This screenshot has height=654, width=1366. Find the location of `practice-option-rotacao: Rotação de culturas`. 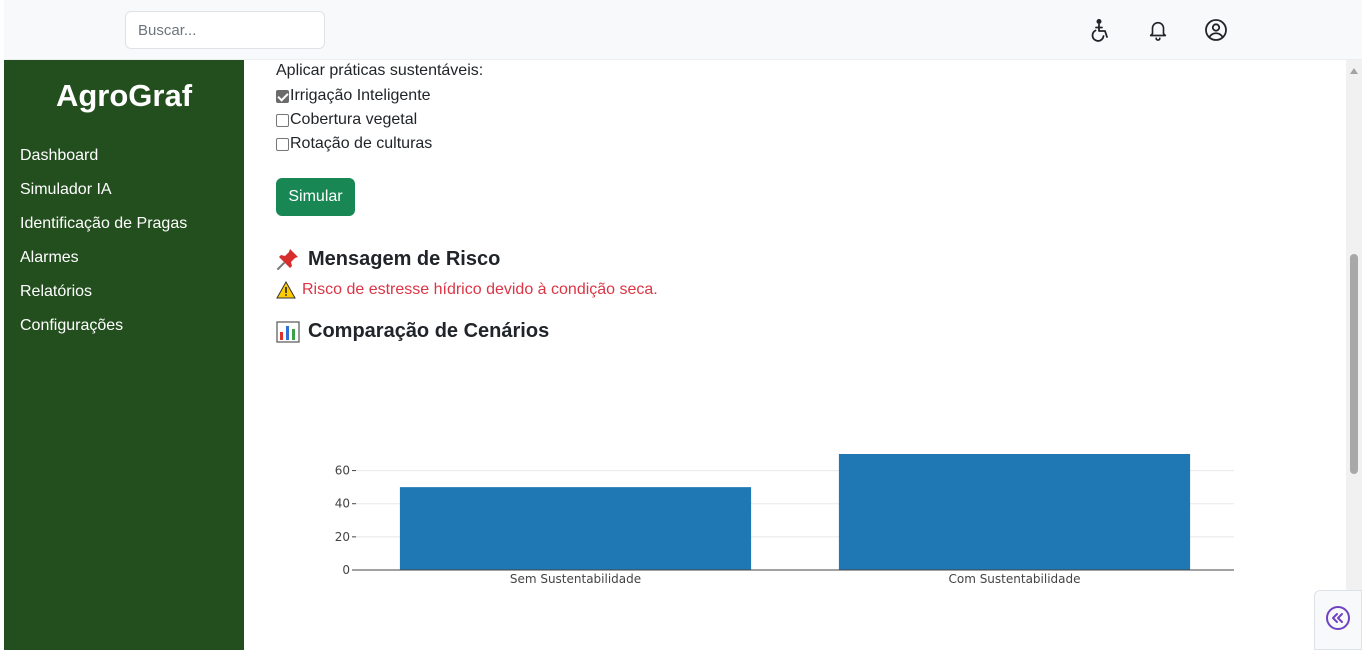

practice-option-rotacao: Rotação de culturas is located at coordinates (354, 144).